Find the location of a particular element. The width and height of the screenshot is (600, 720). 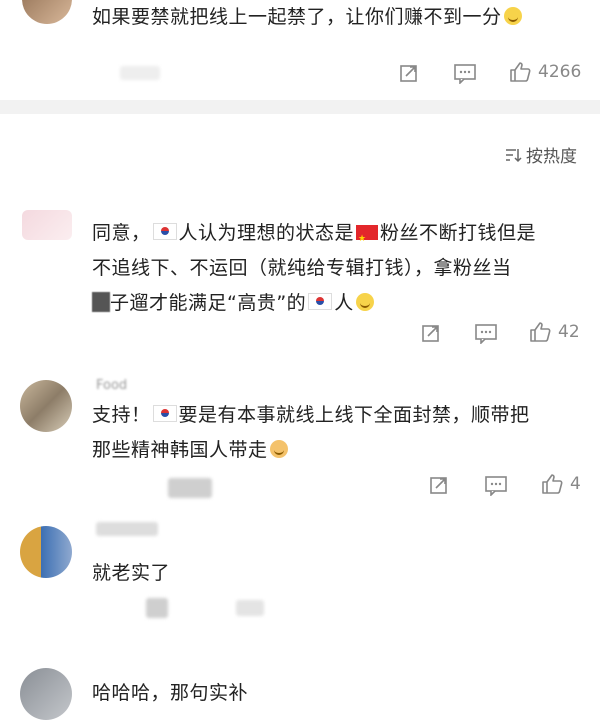

cat-emoji-icon is located at coordinates (278, 449).